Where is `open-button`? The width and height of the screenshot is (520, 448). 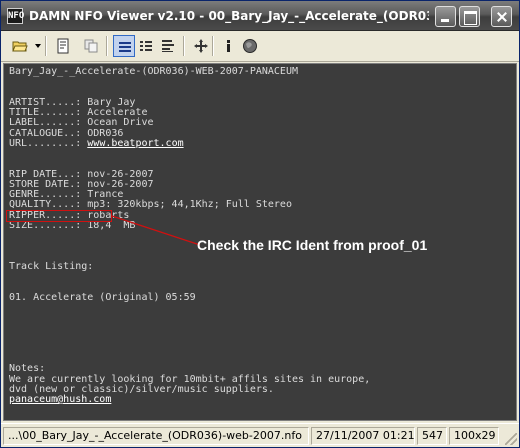 open-button is located at coordinates (20, 46).